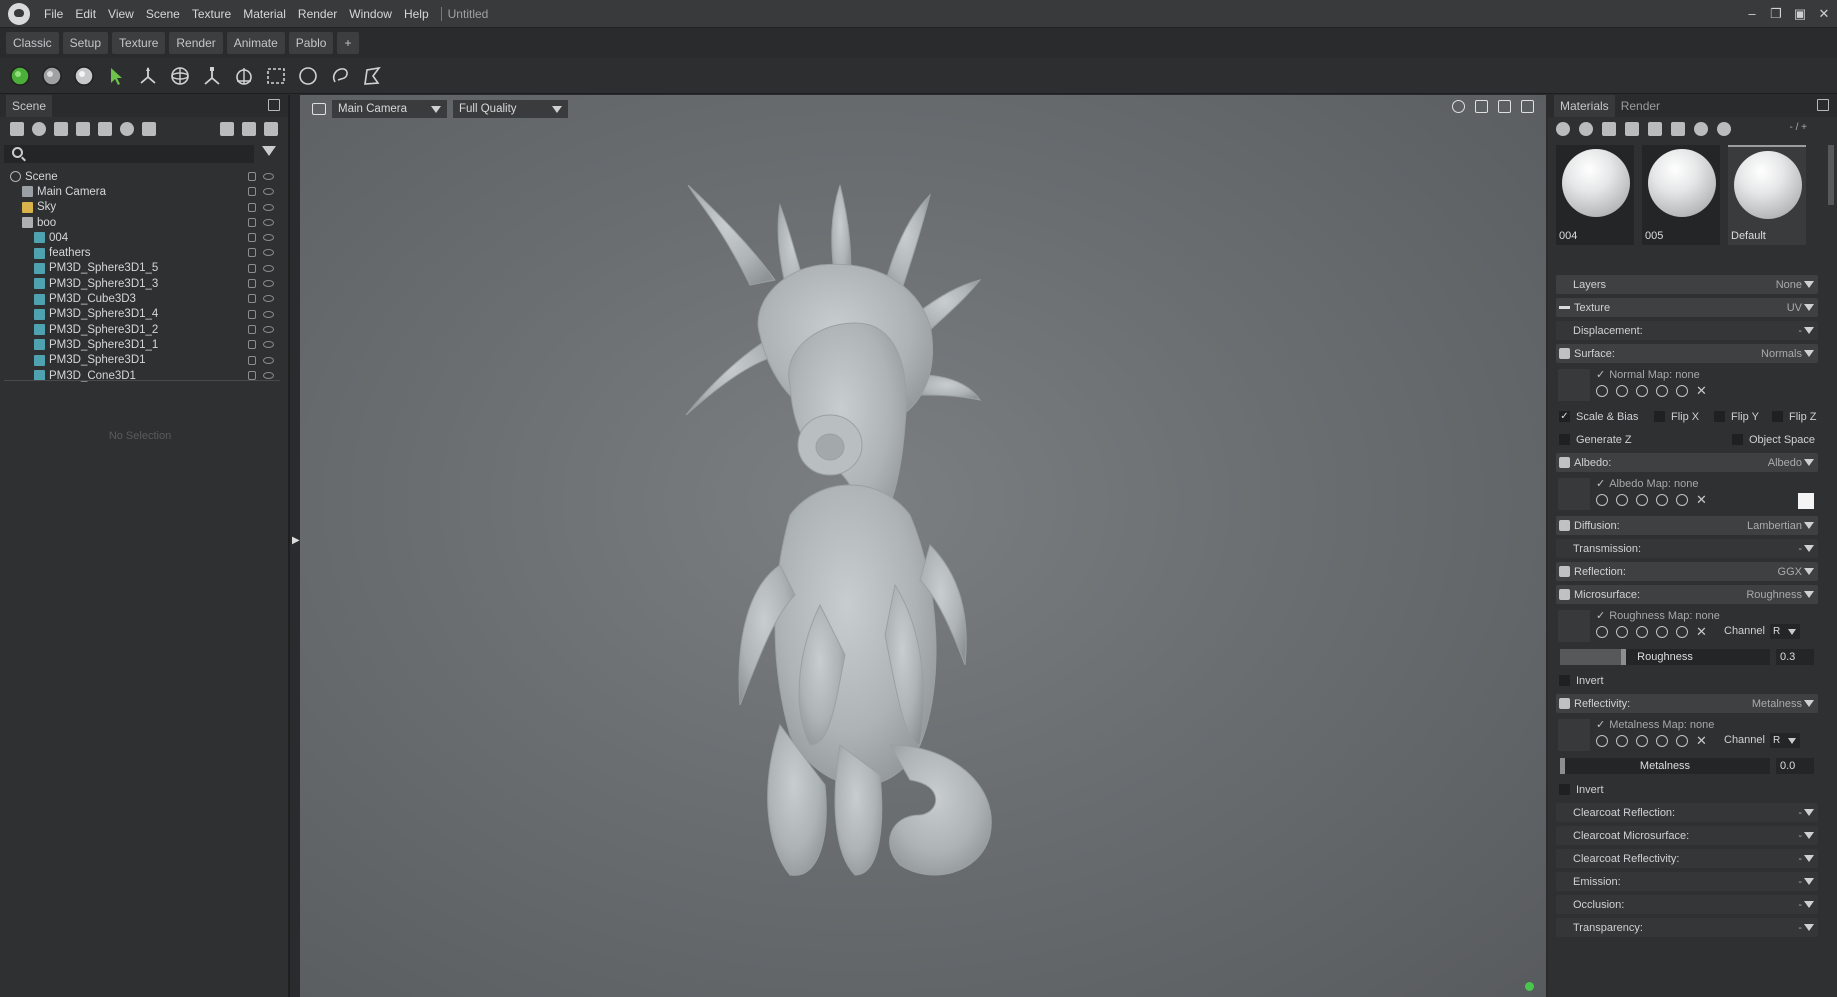 The height and width of the screenshot is (997, 1837). Describe the element at coordinates (1563, 129) in the screenshot. I see `new-material-icon` at that location.